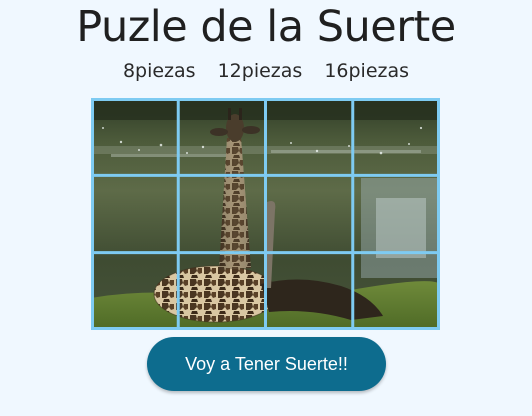  What do you see at coordinates (266, 364) in the screenshot?
I see `lucky-button: Voy a Tener Suerte!!` at bounding box center [266, 364].